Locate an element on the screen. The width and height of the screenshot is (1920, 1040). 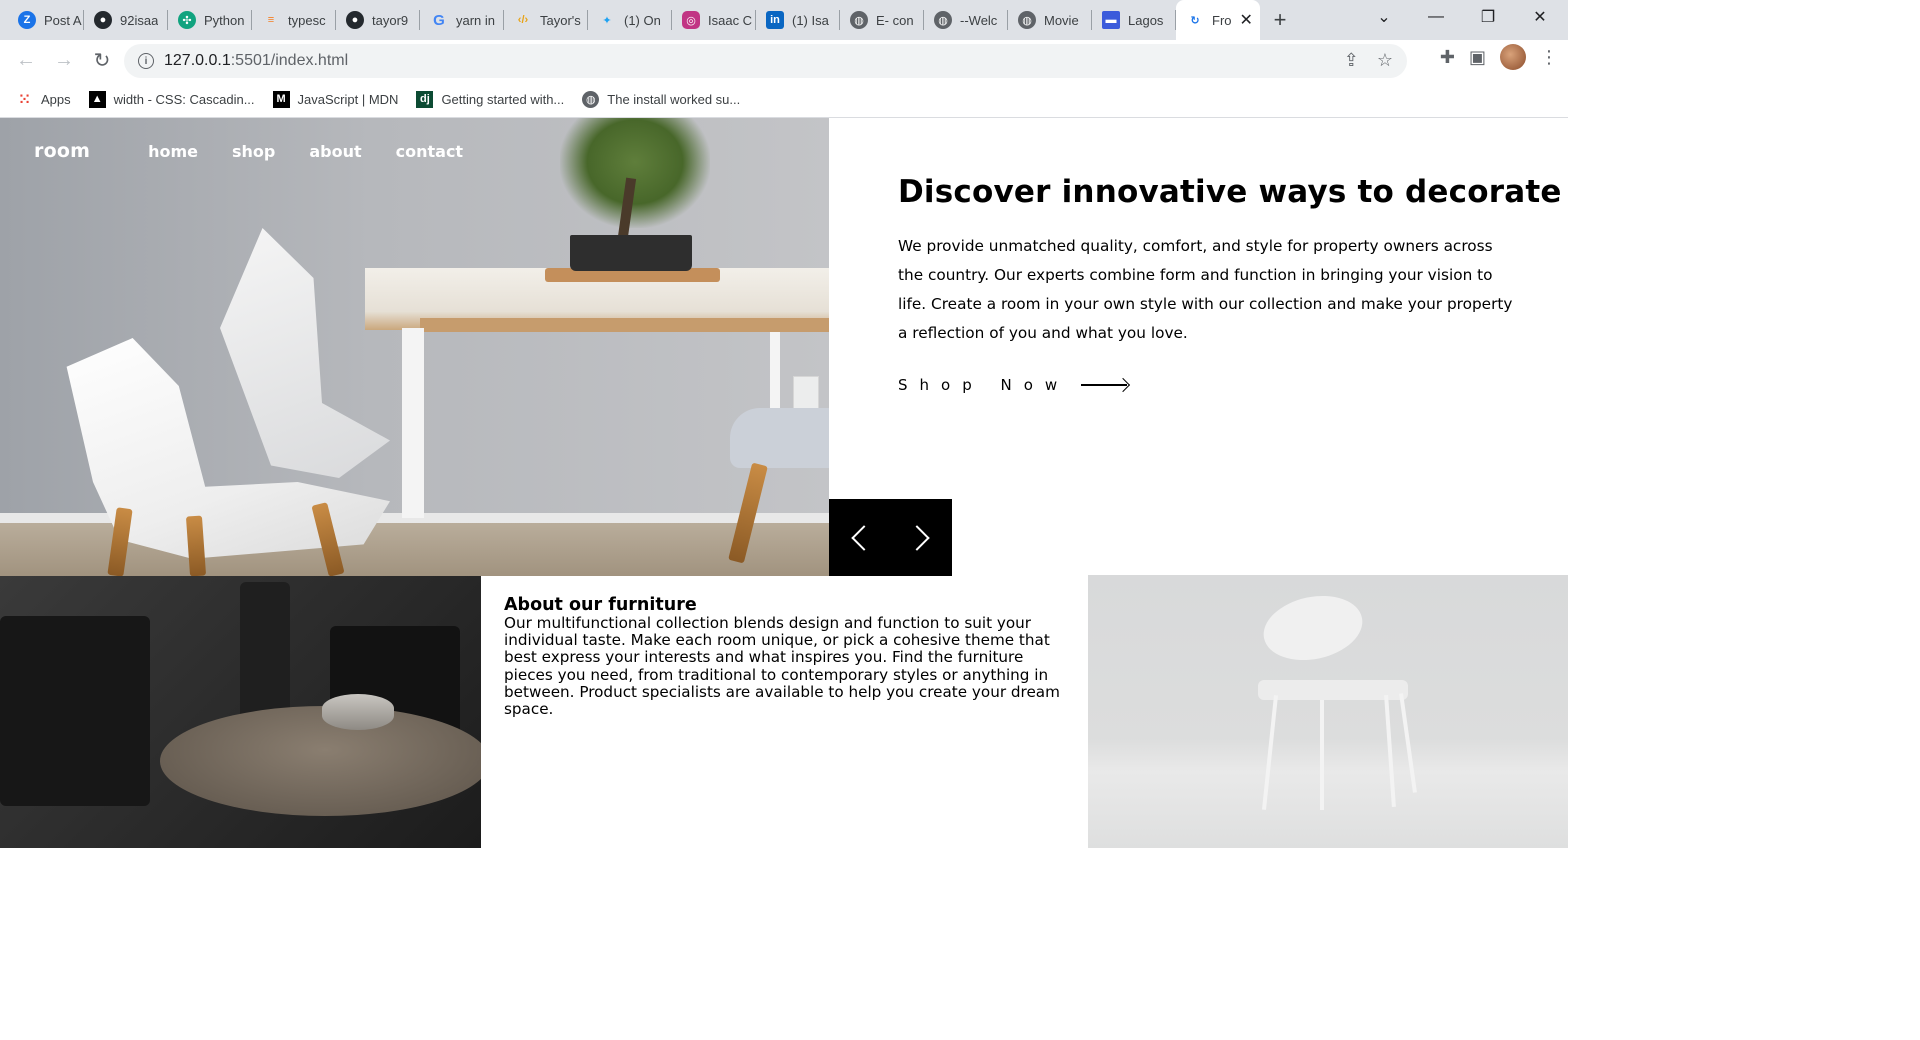
instagram-icon: ◎ is located at coordinates (691, 20).